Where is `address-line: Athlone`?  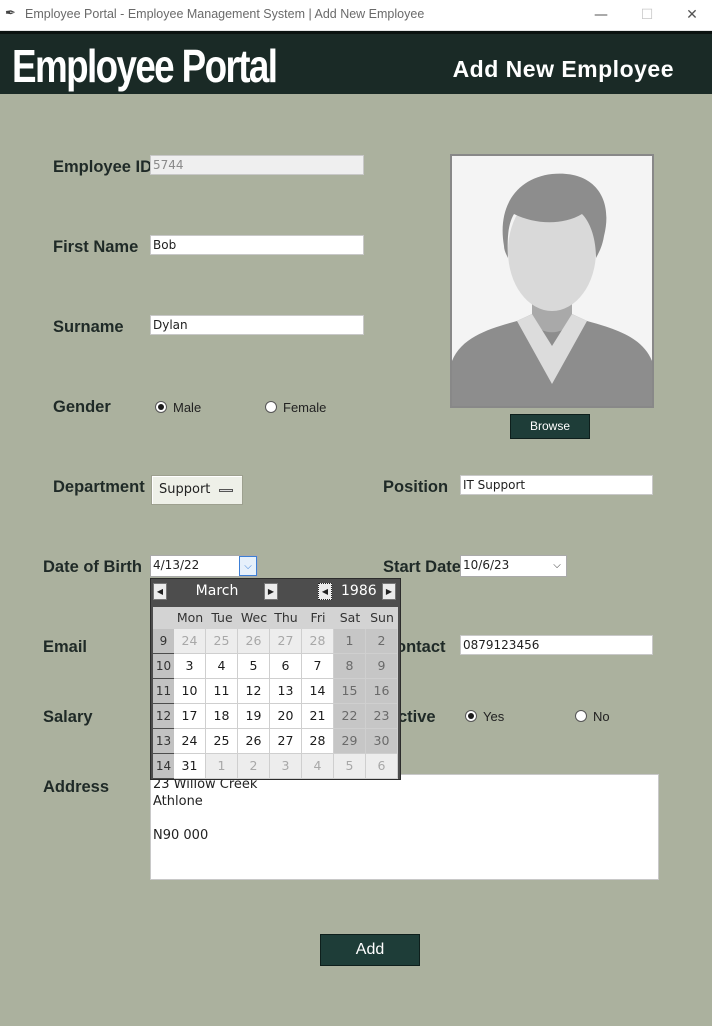 address-line: Athlone is located at coordinates (178, 801).